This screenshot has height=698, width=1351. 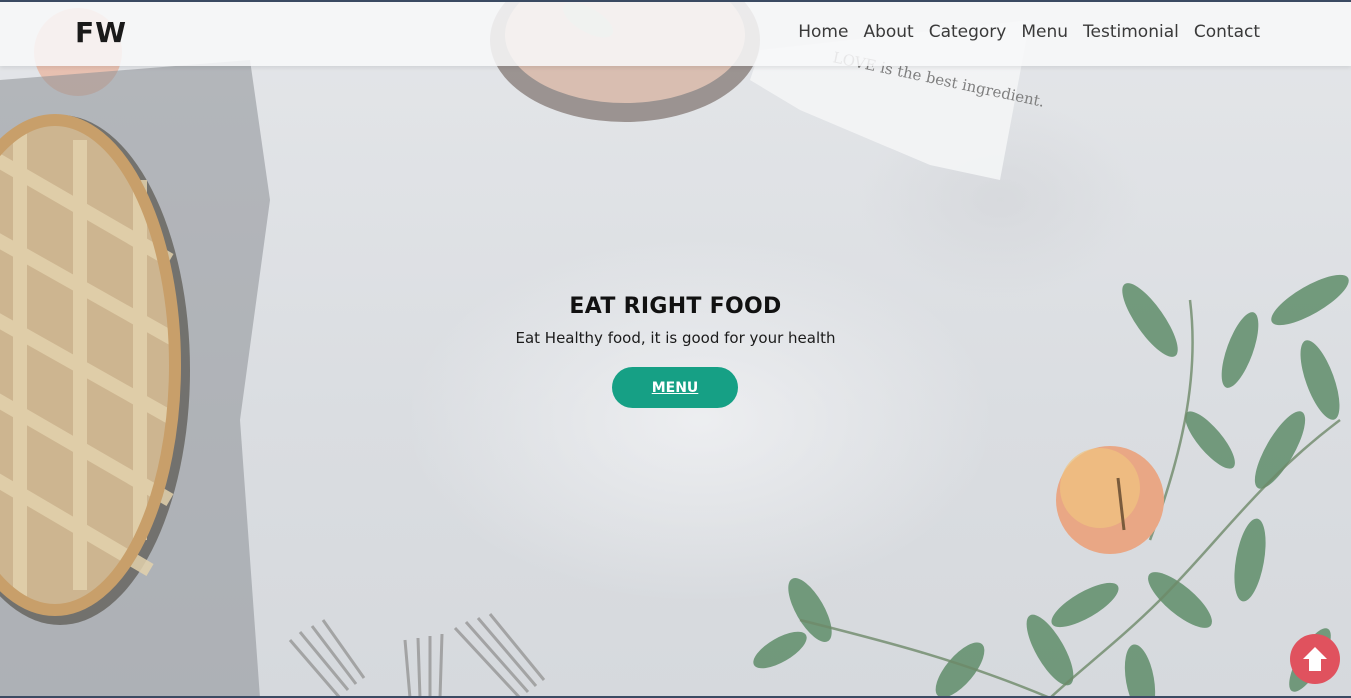 What do you see at coordinates (823, 32) in the screenshot?
I see `nav-item-home: Home` at bounding box center [823, 32].